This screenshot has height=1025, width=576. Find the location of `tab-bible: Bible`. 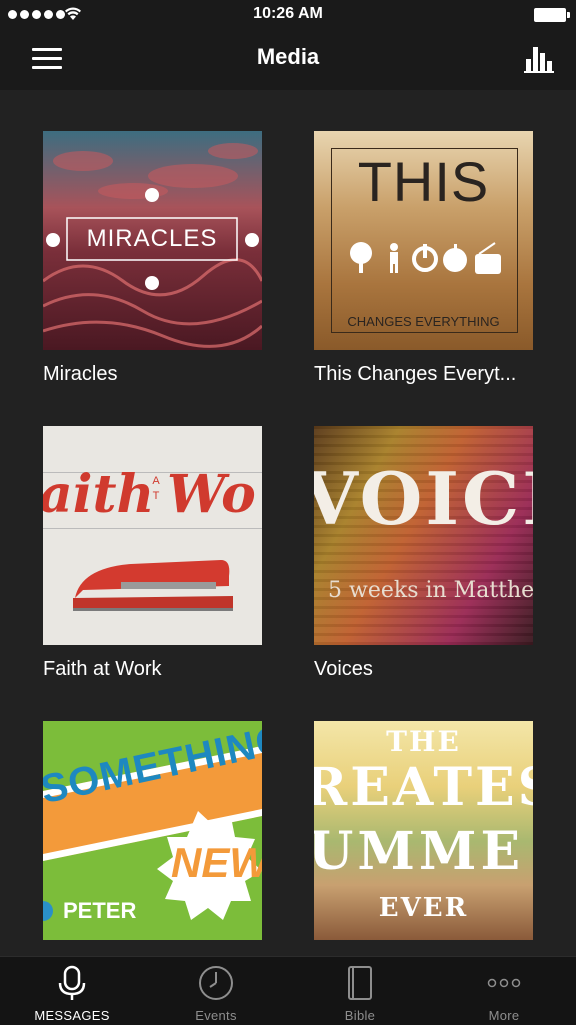

tab-bible: Bible is located at coordinates (360, 991).